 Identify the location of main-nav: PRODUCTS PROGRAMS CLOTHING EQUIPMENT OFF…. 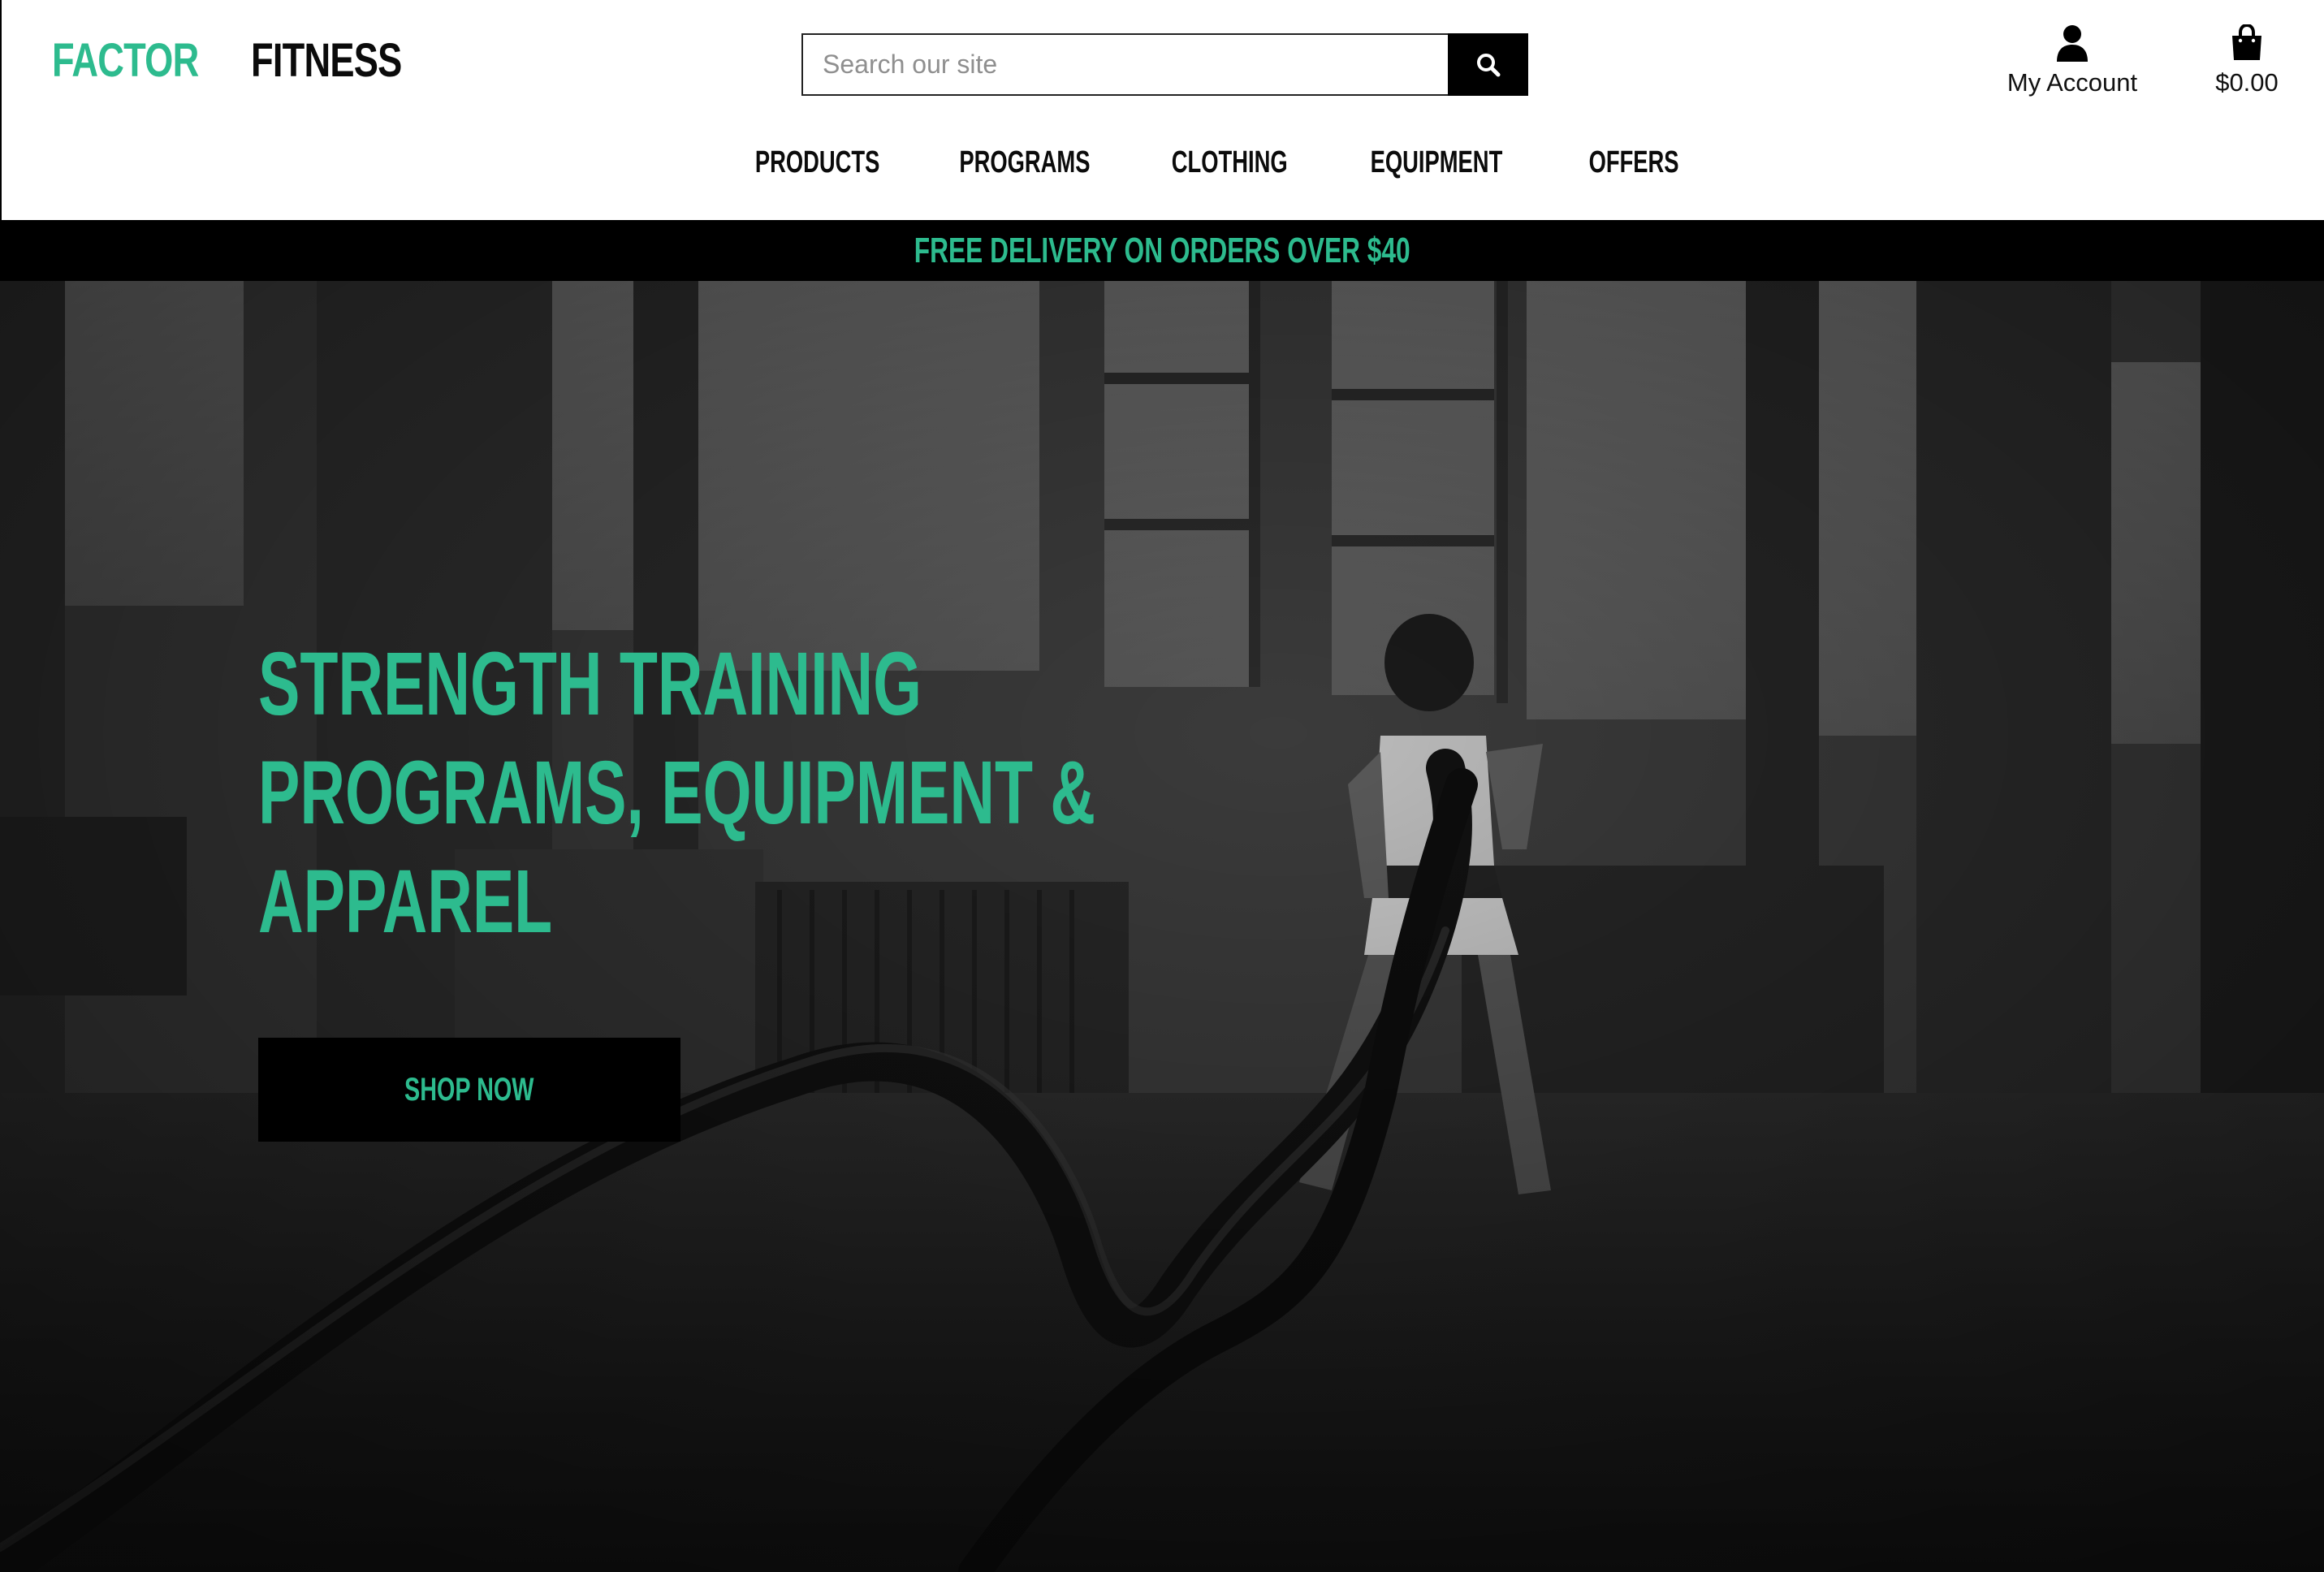
(1163, 162).